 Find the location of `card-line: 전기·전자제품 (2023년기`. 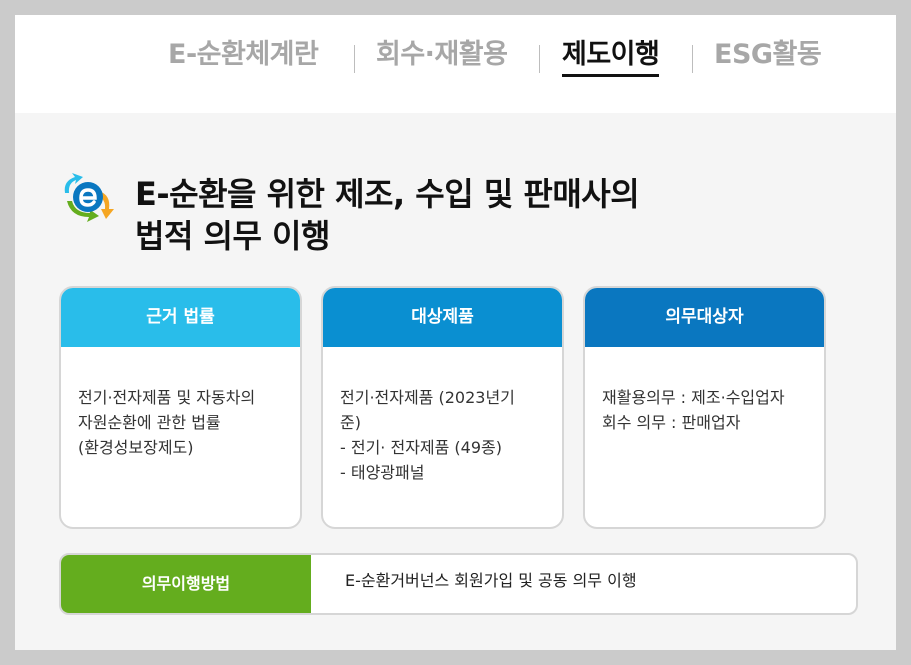

card-line: 전기·전자제품 (2023년기 is located at coordinates (427, 397).